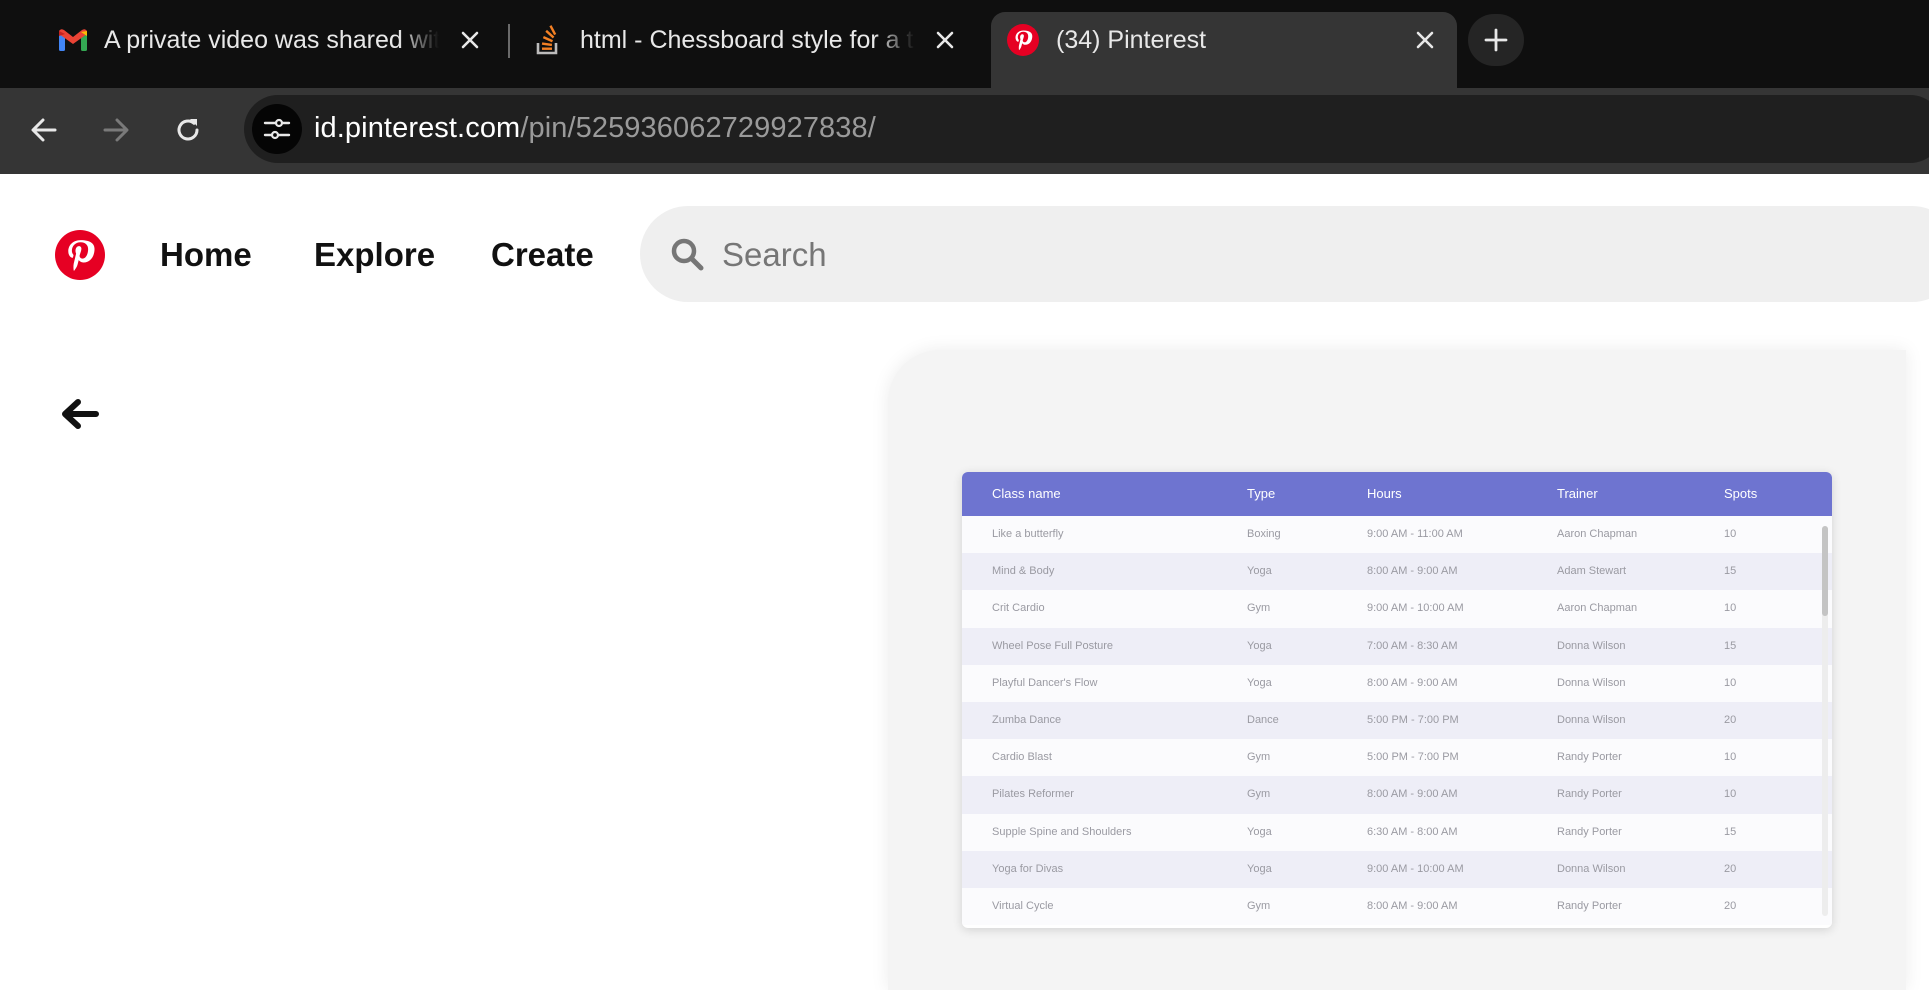 This screenshot has width=1929, height=990. What do you see at coordinates (1741, 493) in the screenshot?
I see `column-header: Spots` at bounding box center [1741, 493].